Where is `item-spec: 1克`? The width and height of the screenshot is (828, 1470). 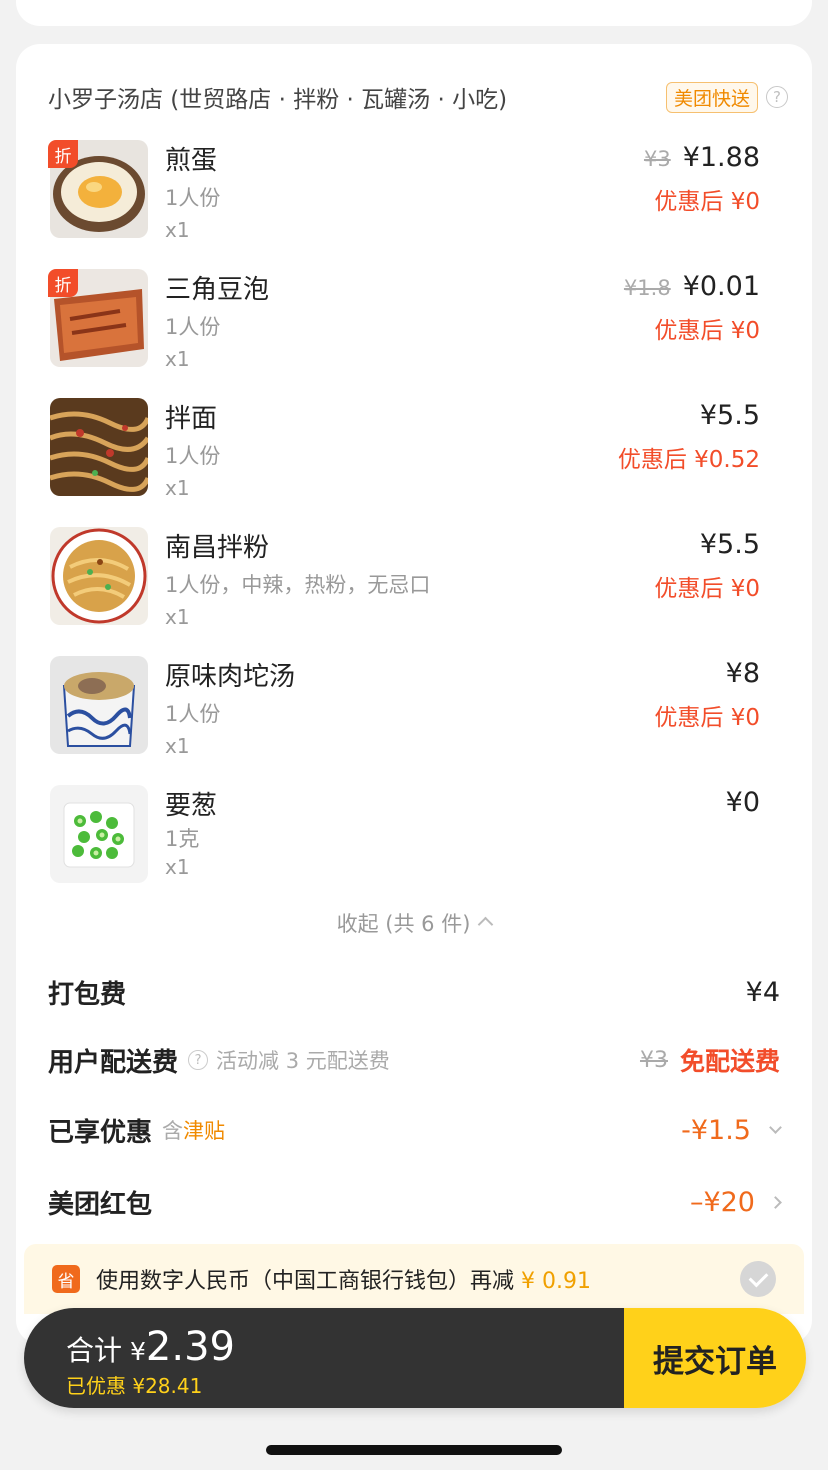 item-spec: 1克 is located at coordinates (182, 839).